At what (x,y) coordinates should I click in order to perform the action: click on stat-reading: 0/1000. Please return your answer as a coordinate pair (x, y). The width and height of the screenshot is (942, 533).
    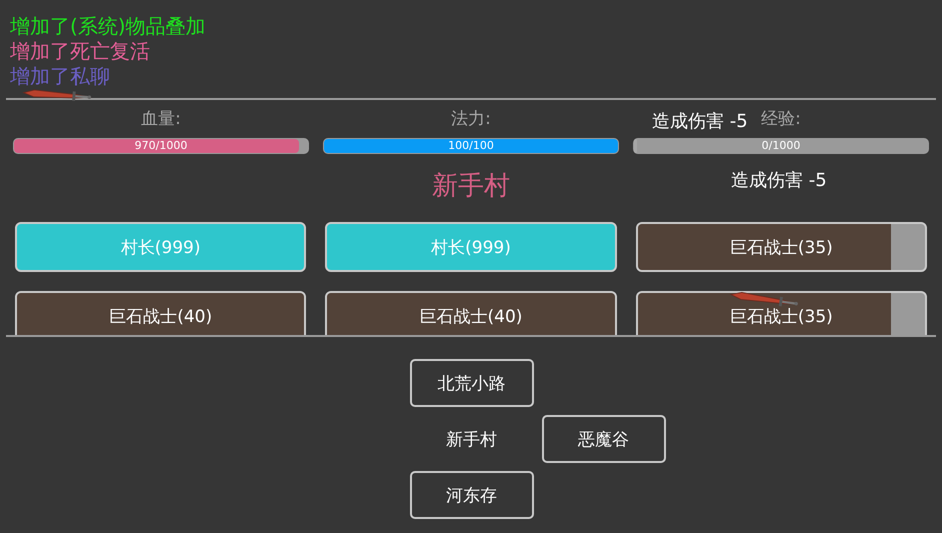
    Looking at the image, I should click on (781, 146).